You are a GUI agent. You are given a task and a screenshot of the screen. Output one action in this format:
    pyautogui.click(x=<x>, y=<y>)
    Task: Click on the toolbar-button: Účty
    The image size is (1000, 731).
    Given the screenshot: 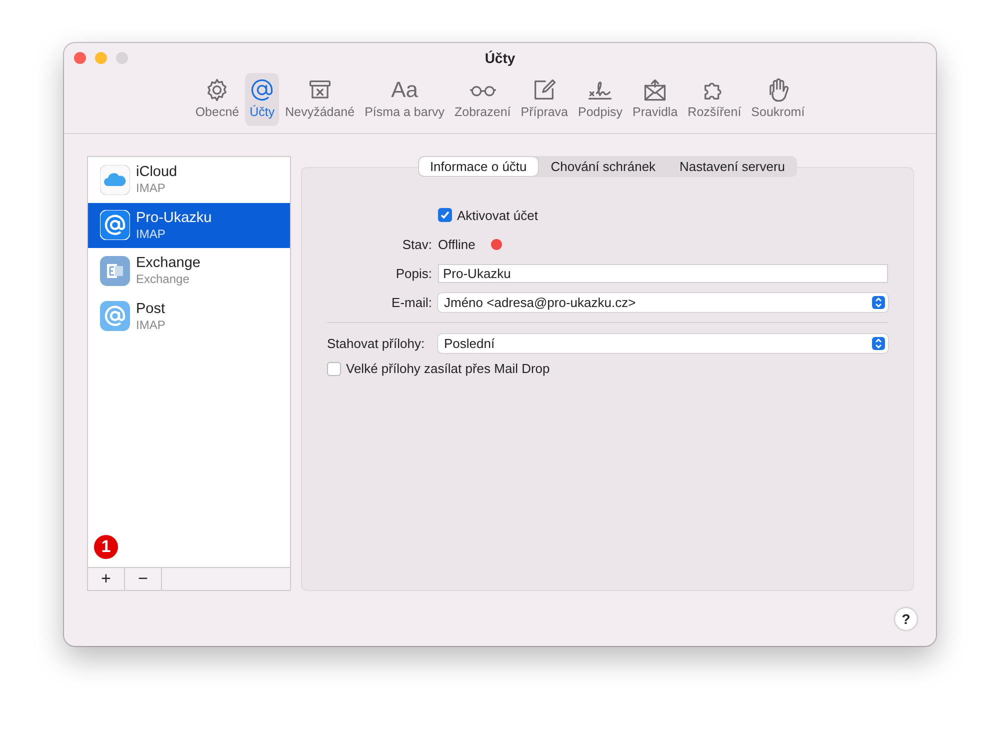 What is the action you would take?
    pyautogui.click(x=262, y=99)
    